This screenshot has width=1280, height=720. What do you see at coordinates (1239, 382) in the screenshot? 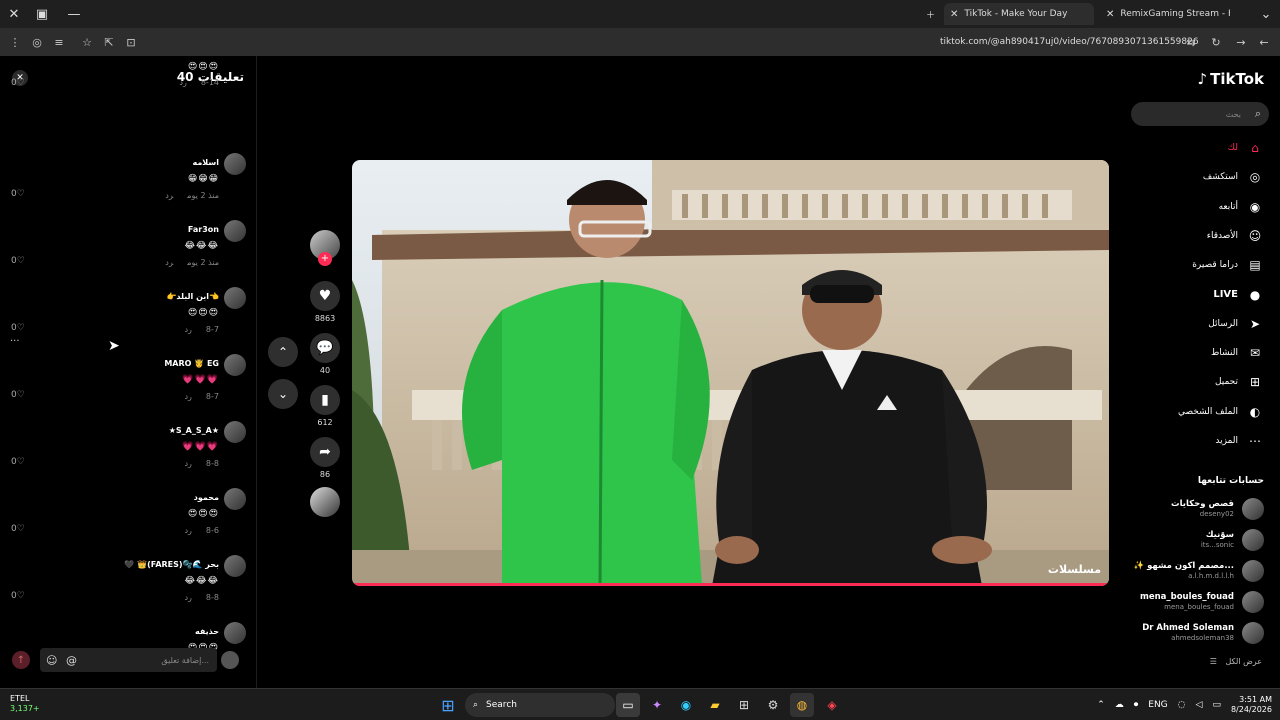
I see `nav-item-upload: ⊞ تحميل` at bounding box center [1239, 382].